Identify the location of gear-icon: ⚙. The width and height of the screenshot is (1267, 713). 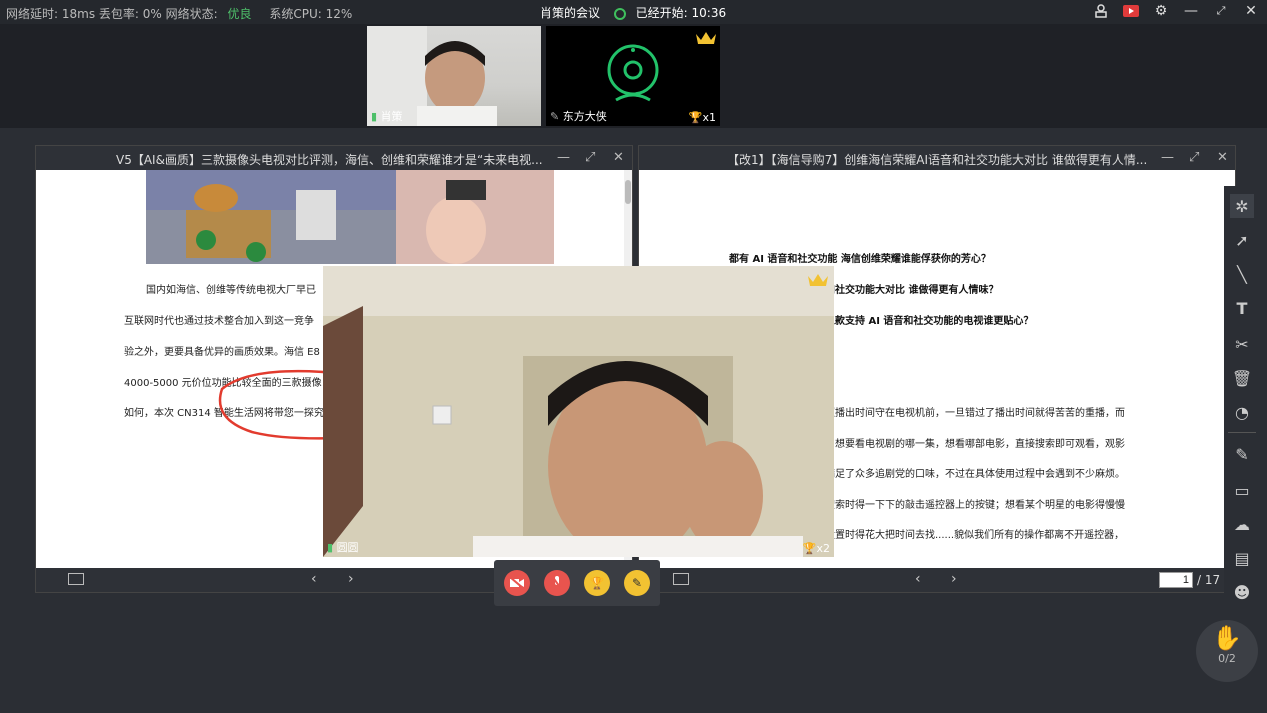
(1161, 11).